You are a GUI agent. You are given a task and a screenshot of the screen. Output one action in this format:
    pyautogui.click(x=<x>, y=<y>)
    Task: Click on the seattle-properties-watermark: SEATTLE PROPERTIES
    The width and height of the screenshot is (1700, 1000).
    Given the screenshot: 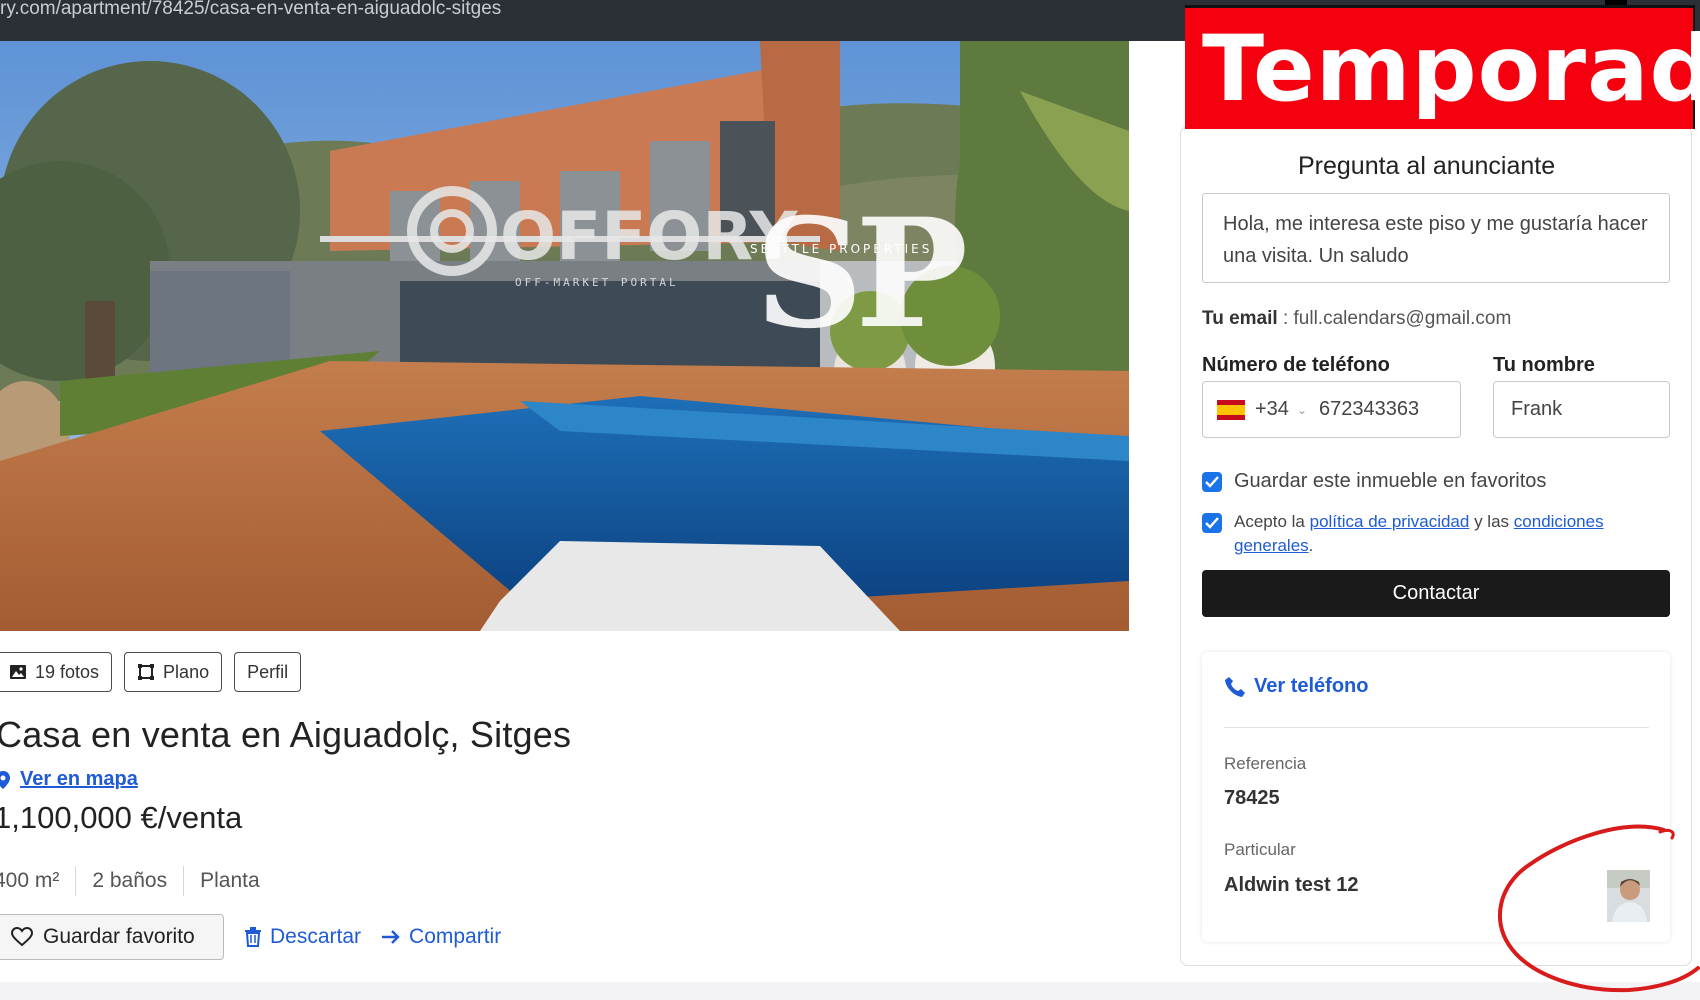 What is the action you would take?
    pyautogui.click(x=841, y=249)
    